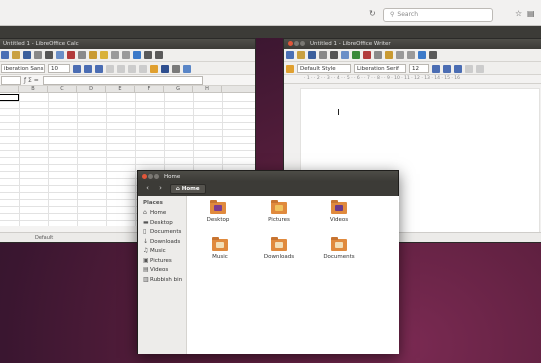  I want to click on sidebar-item-rubbish-bin: ▥Rubbish bin, so click(164, 281).